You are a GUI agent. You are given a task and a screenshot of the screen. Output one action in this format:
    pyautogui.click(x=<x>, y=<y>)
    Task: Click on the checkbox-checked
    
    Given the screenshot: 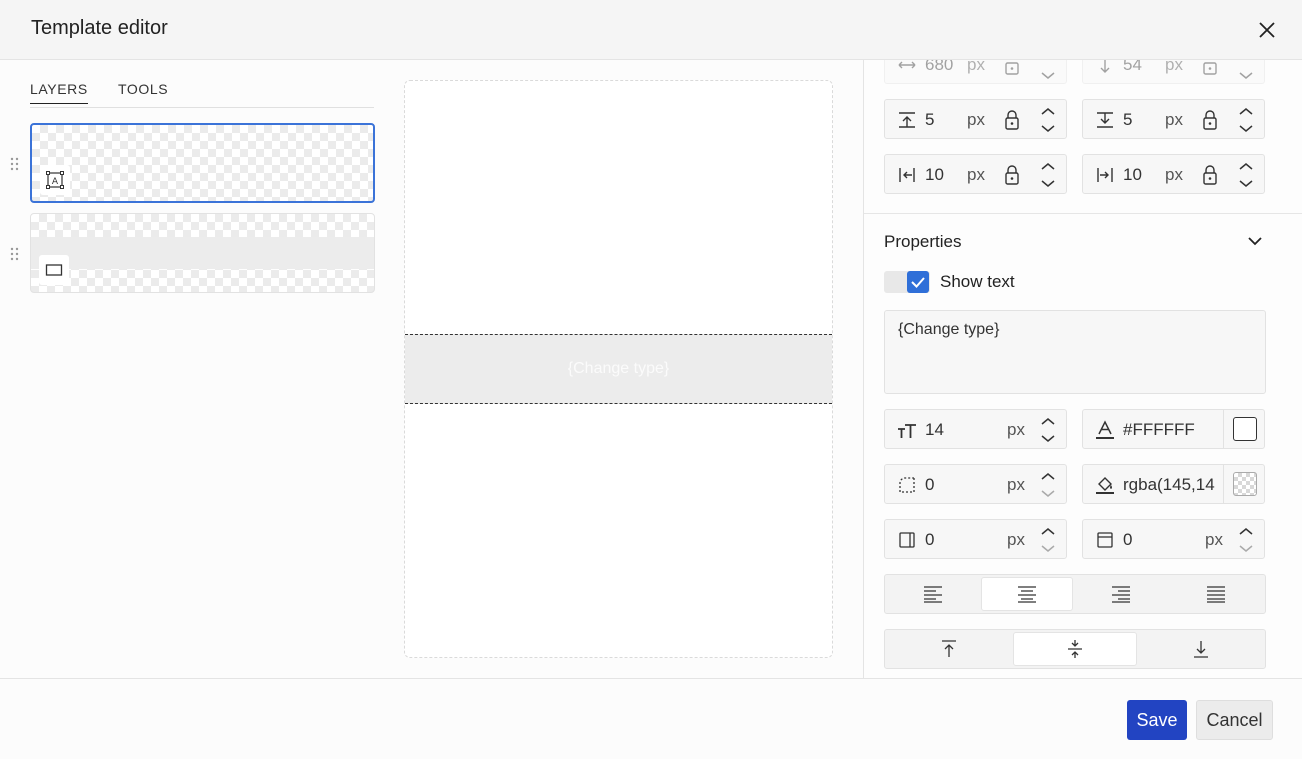 What is the action you would take?
    pyautogui.click(x=918, y=282)
    